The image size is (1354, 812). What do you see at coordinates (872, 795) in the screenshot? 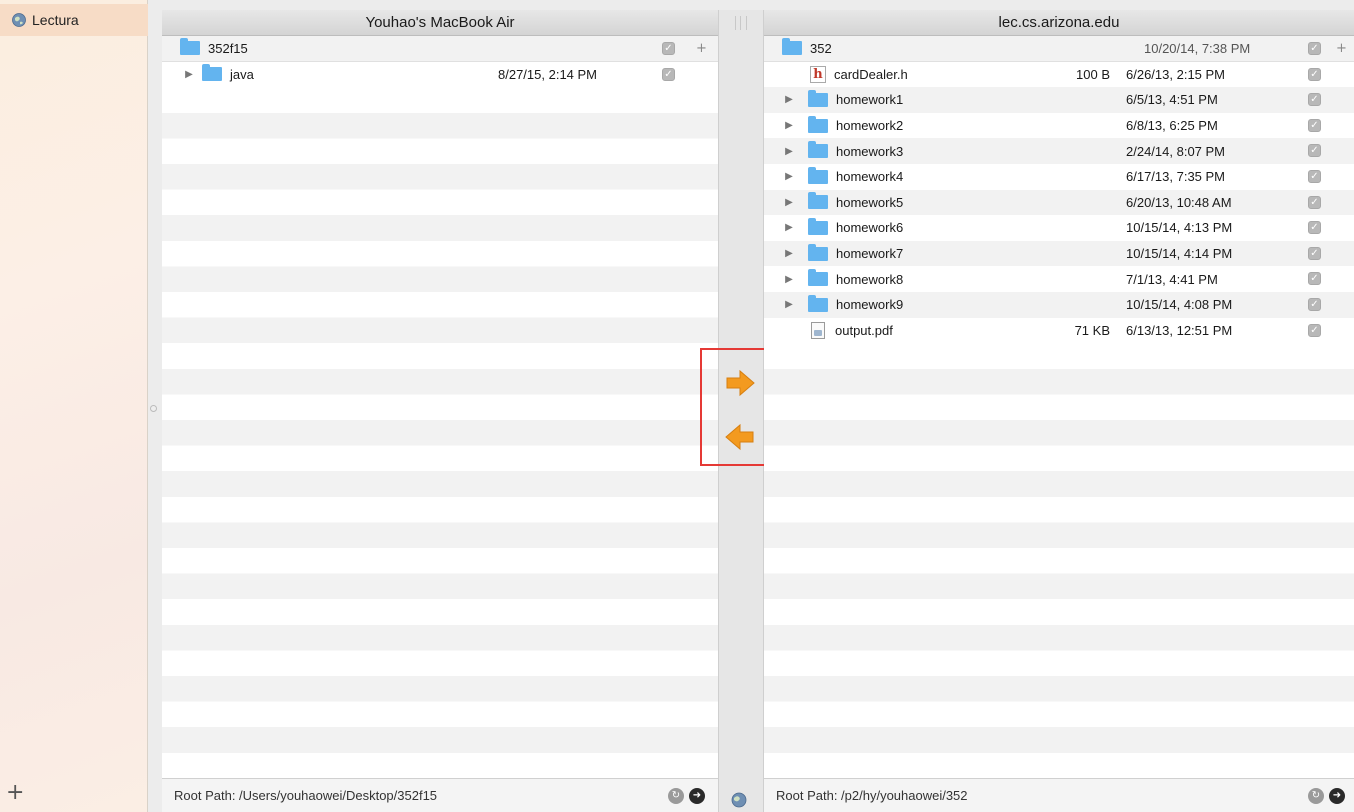
I see `remote-root-path: Root Path: /p2/hy/youhaowei/352` at bounding box center [872, 795].